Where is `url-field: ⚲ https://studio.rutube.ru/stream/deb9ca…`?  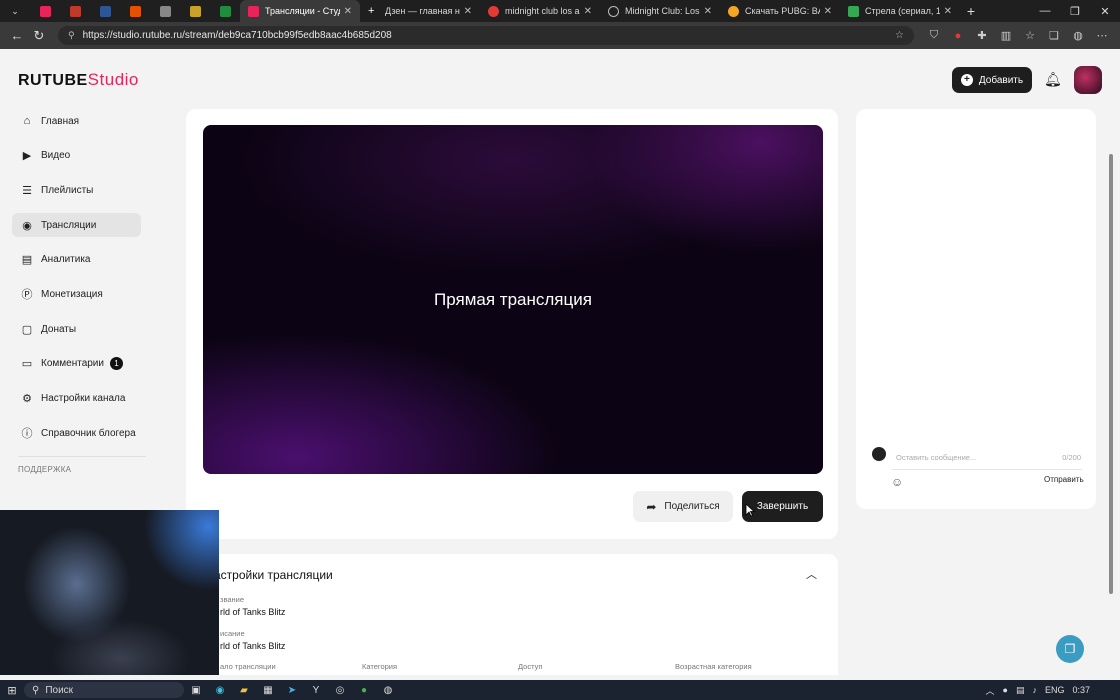
url-field: ⚲ https://studio.rutube.ru/stream/deb9ca… is located at coordinates (486, 35).